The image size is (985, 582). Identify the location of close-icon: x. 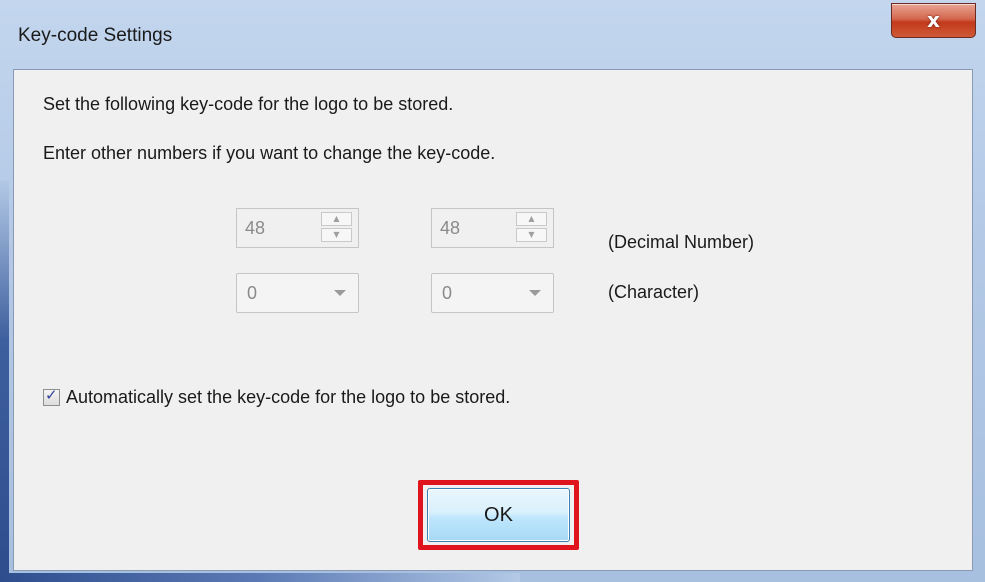
(933, 20).